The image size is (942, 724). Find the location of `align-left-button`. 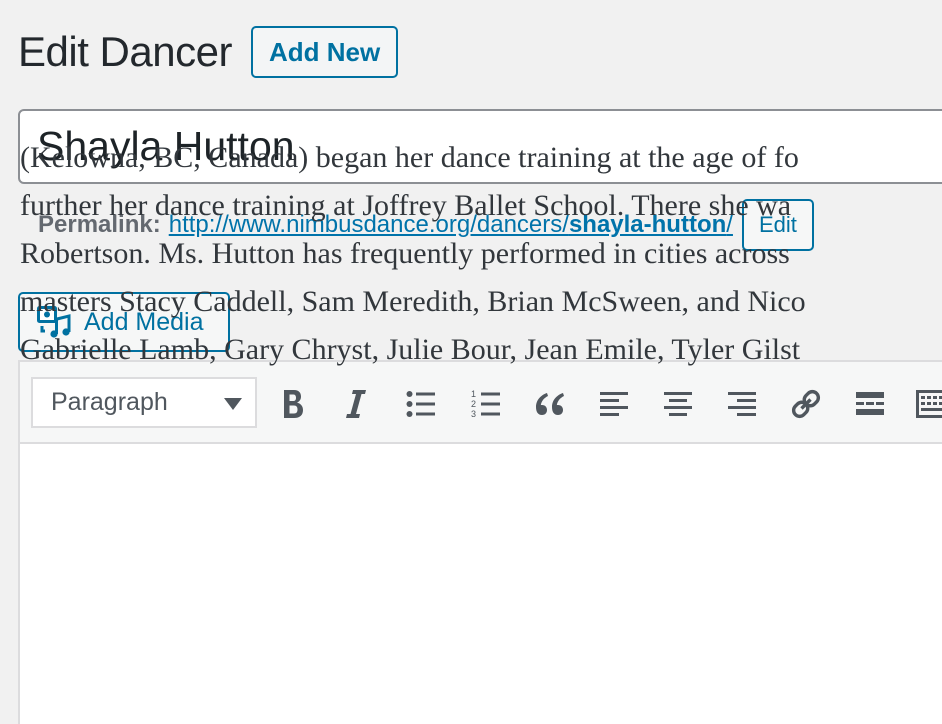

align-left-button is located at coordinates (614, 404).